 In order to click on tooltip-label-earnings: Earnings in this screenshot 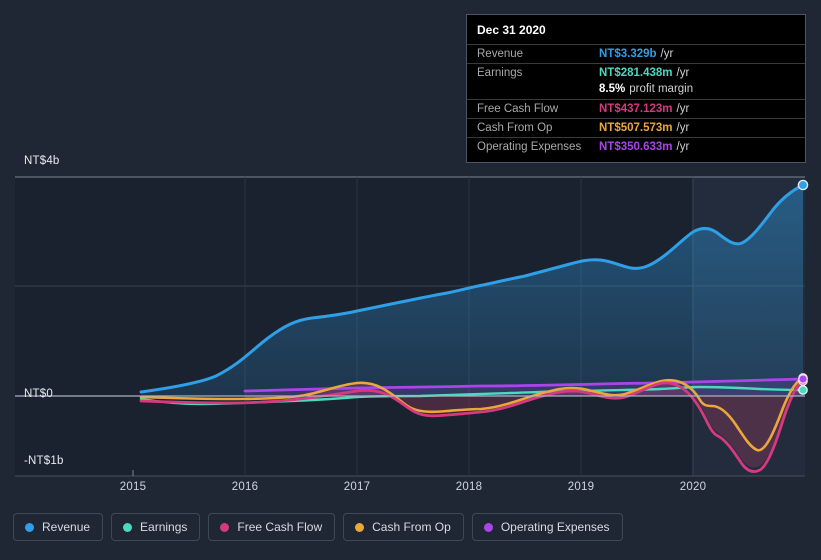, I will do `click(500, 73)`.